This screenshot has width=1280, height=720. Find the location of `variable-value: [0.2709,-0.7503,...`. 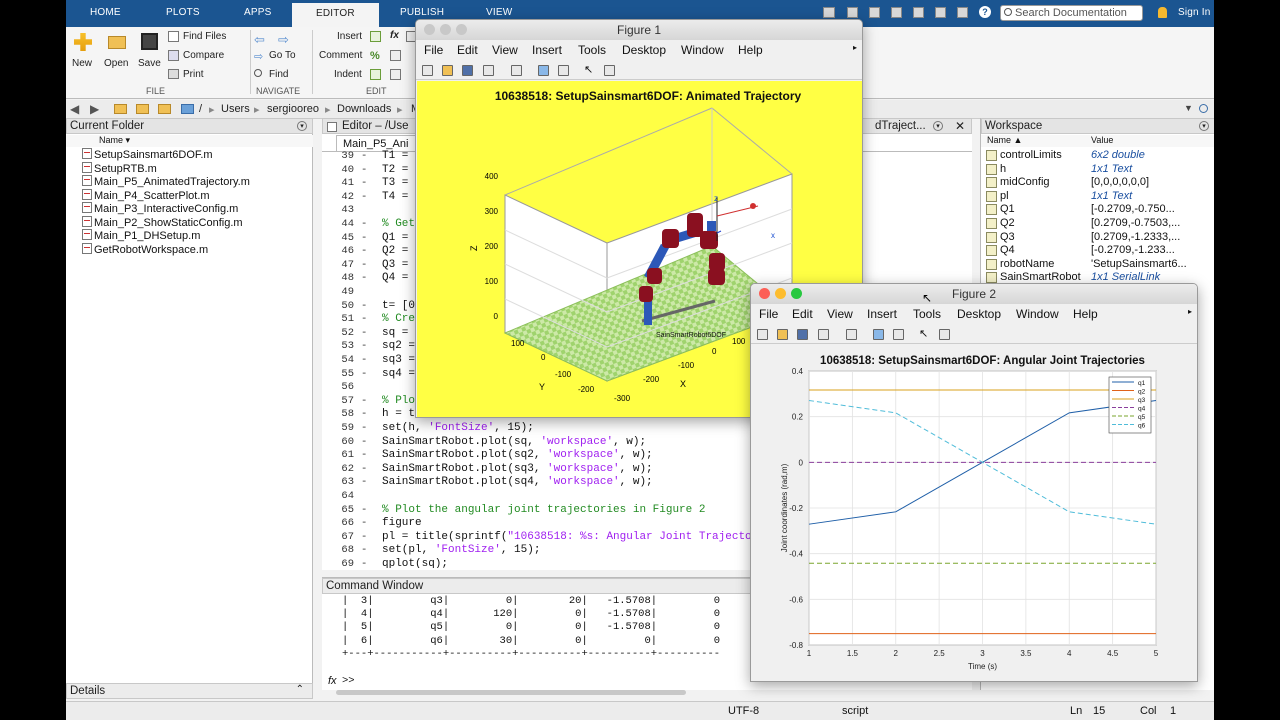

variable-value: [0.2709,-0.7503,... is located at coordinates (1152, 223).